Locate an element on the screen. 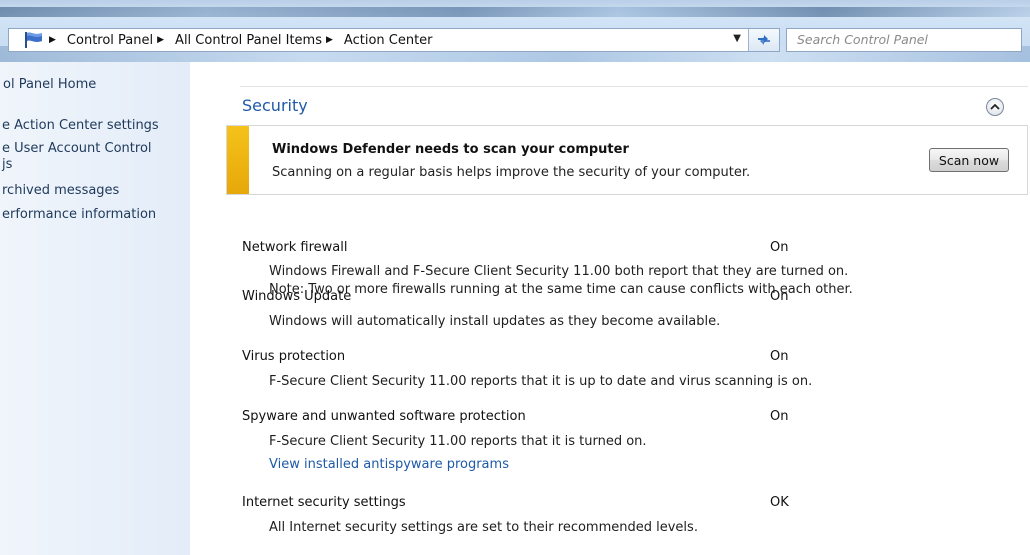 This screenshot has height=555, width=1030. item-name-spyware-protection: Spyware and unwanted software protection is located at coordinates (384, 416).